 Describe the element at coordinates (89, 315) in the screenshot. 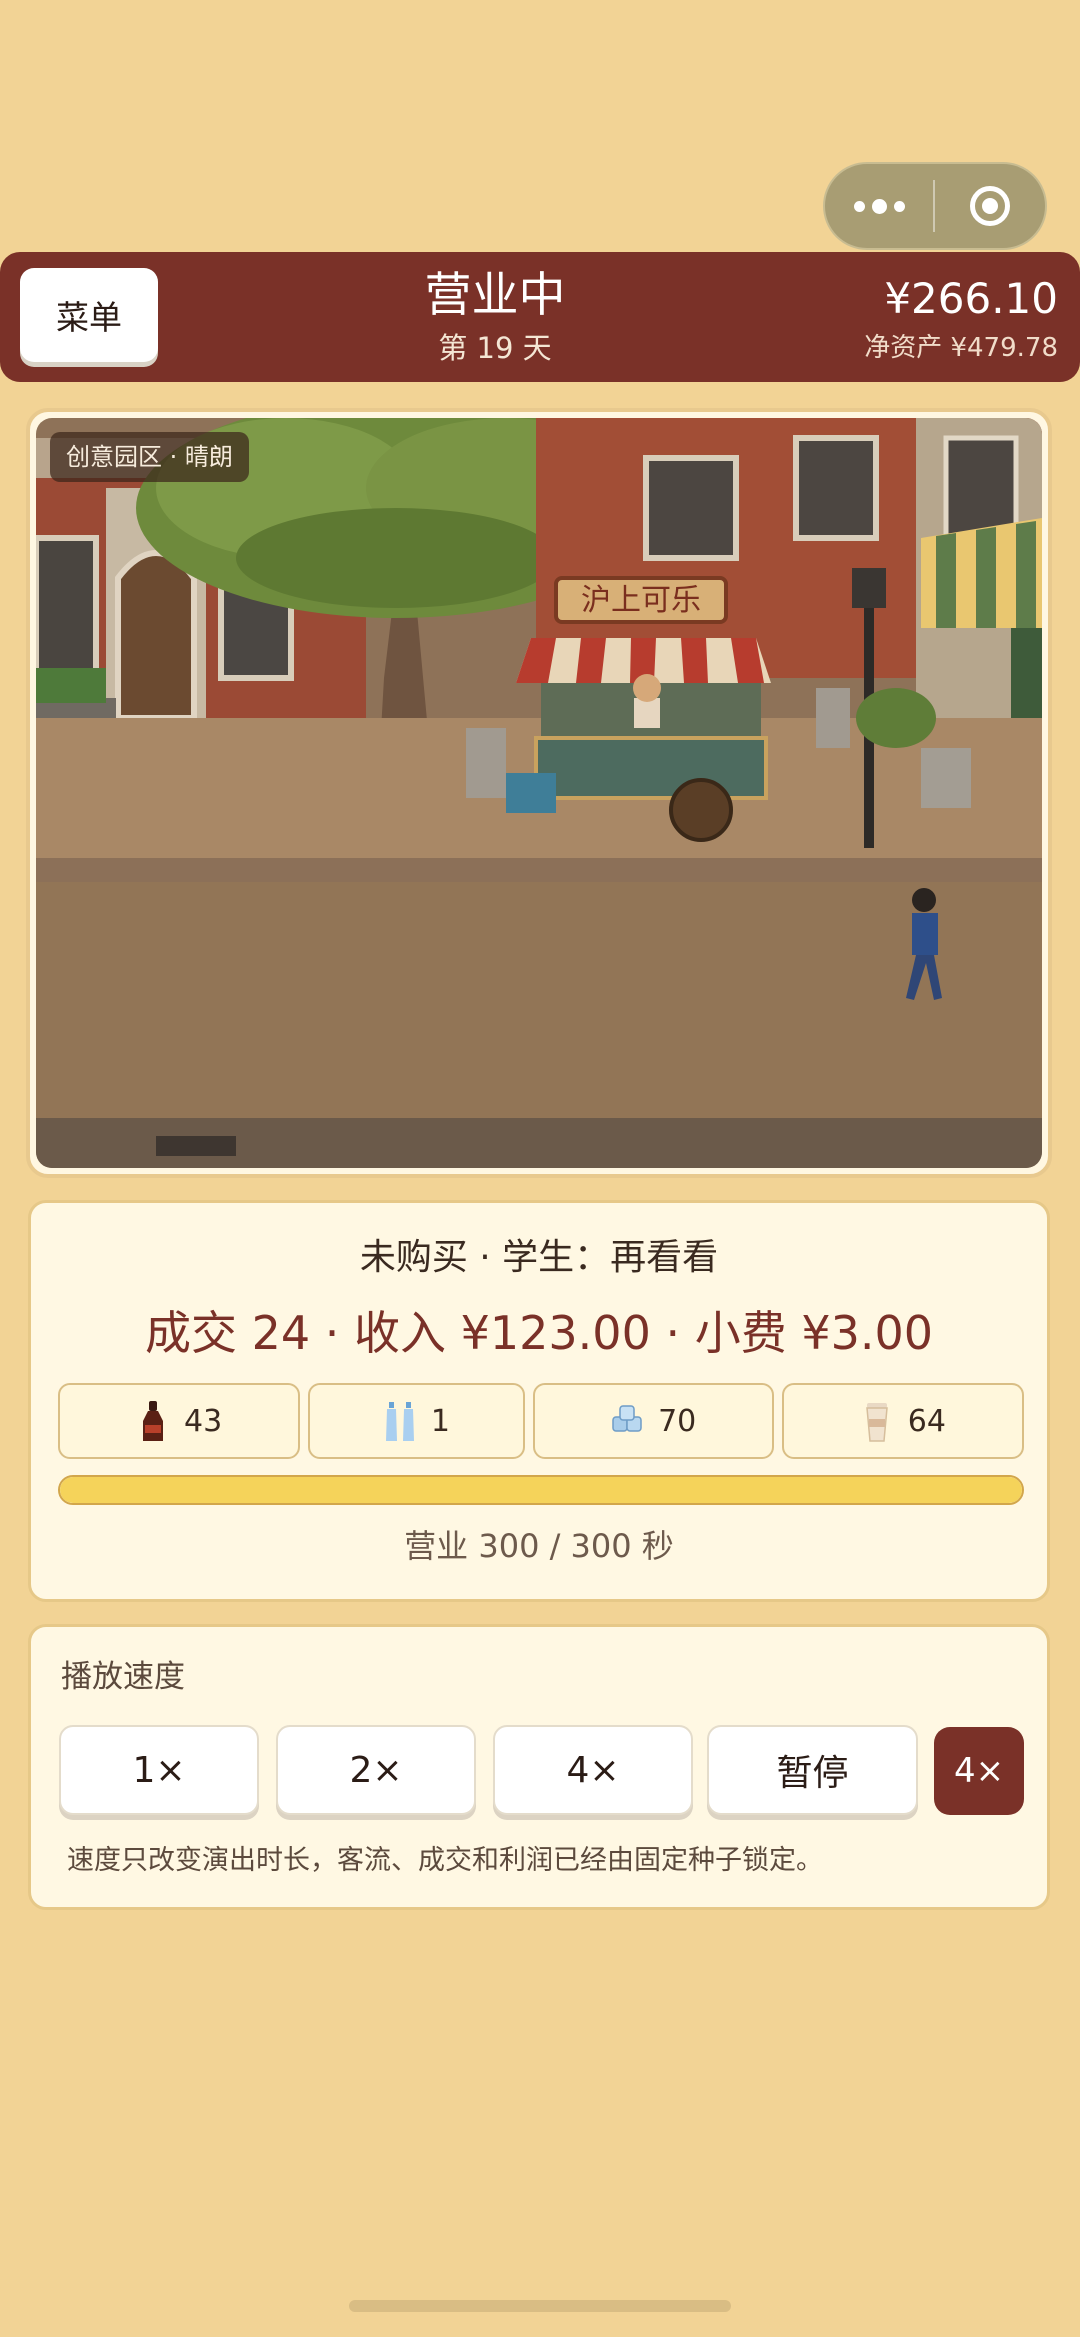

I see `menu-button: 菜单` at that location.